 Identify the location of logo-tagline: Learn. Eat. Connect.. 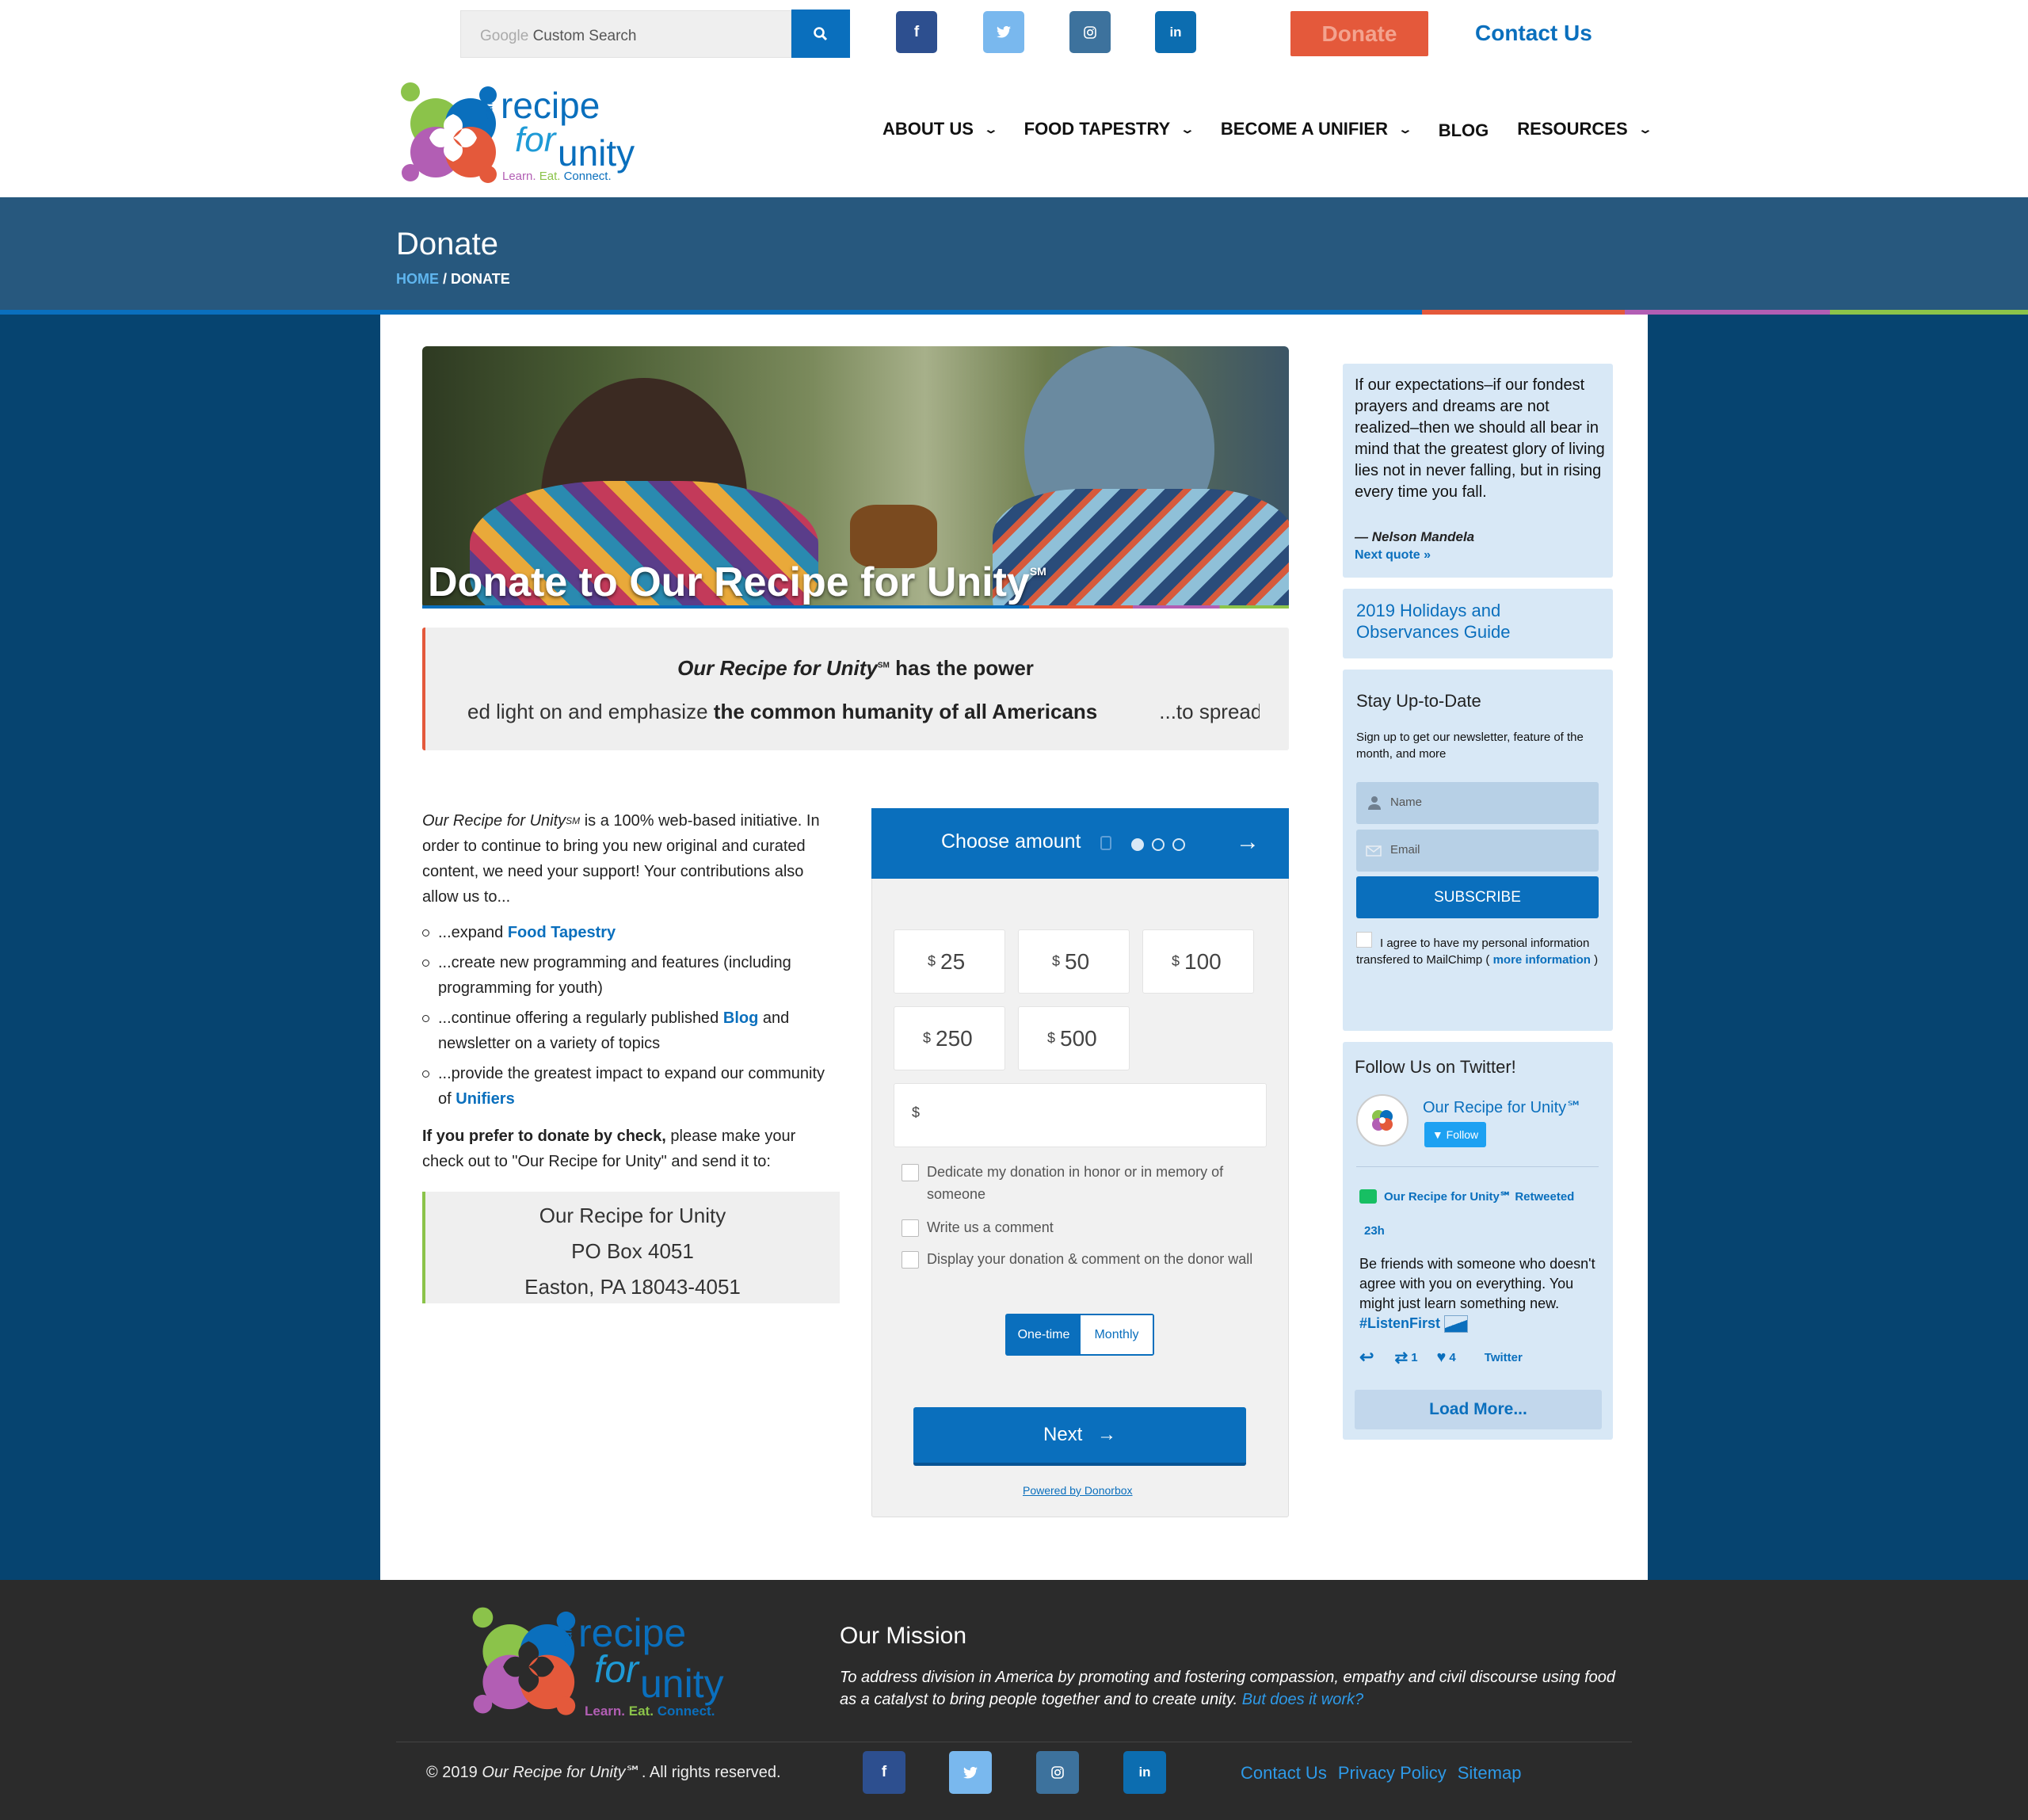
(557, 176).